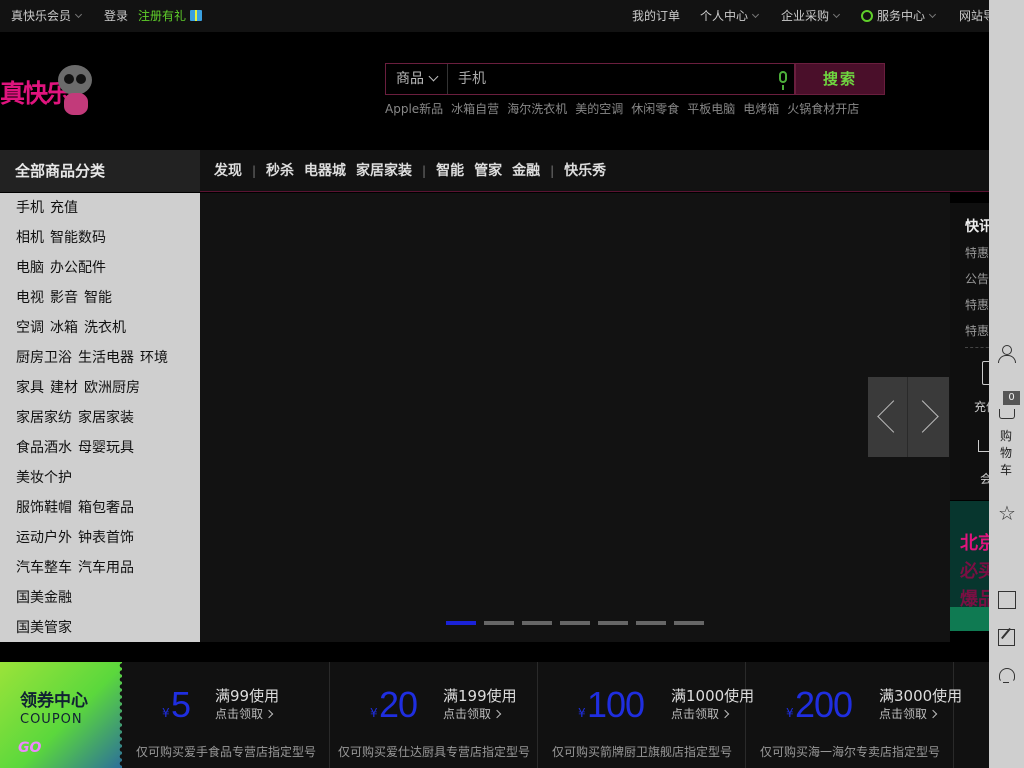  Describe the element at coordinates (30, 388) in the screenshot. I see `category-link: 家具` at that location.